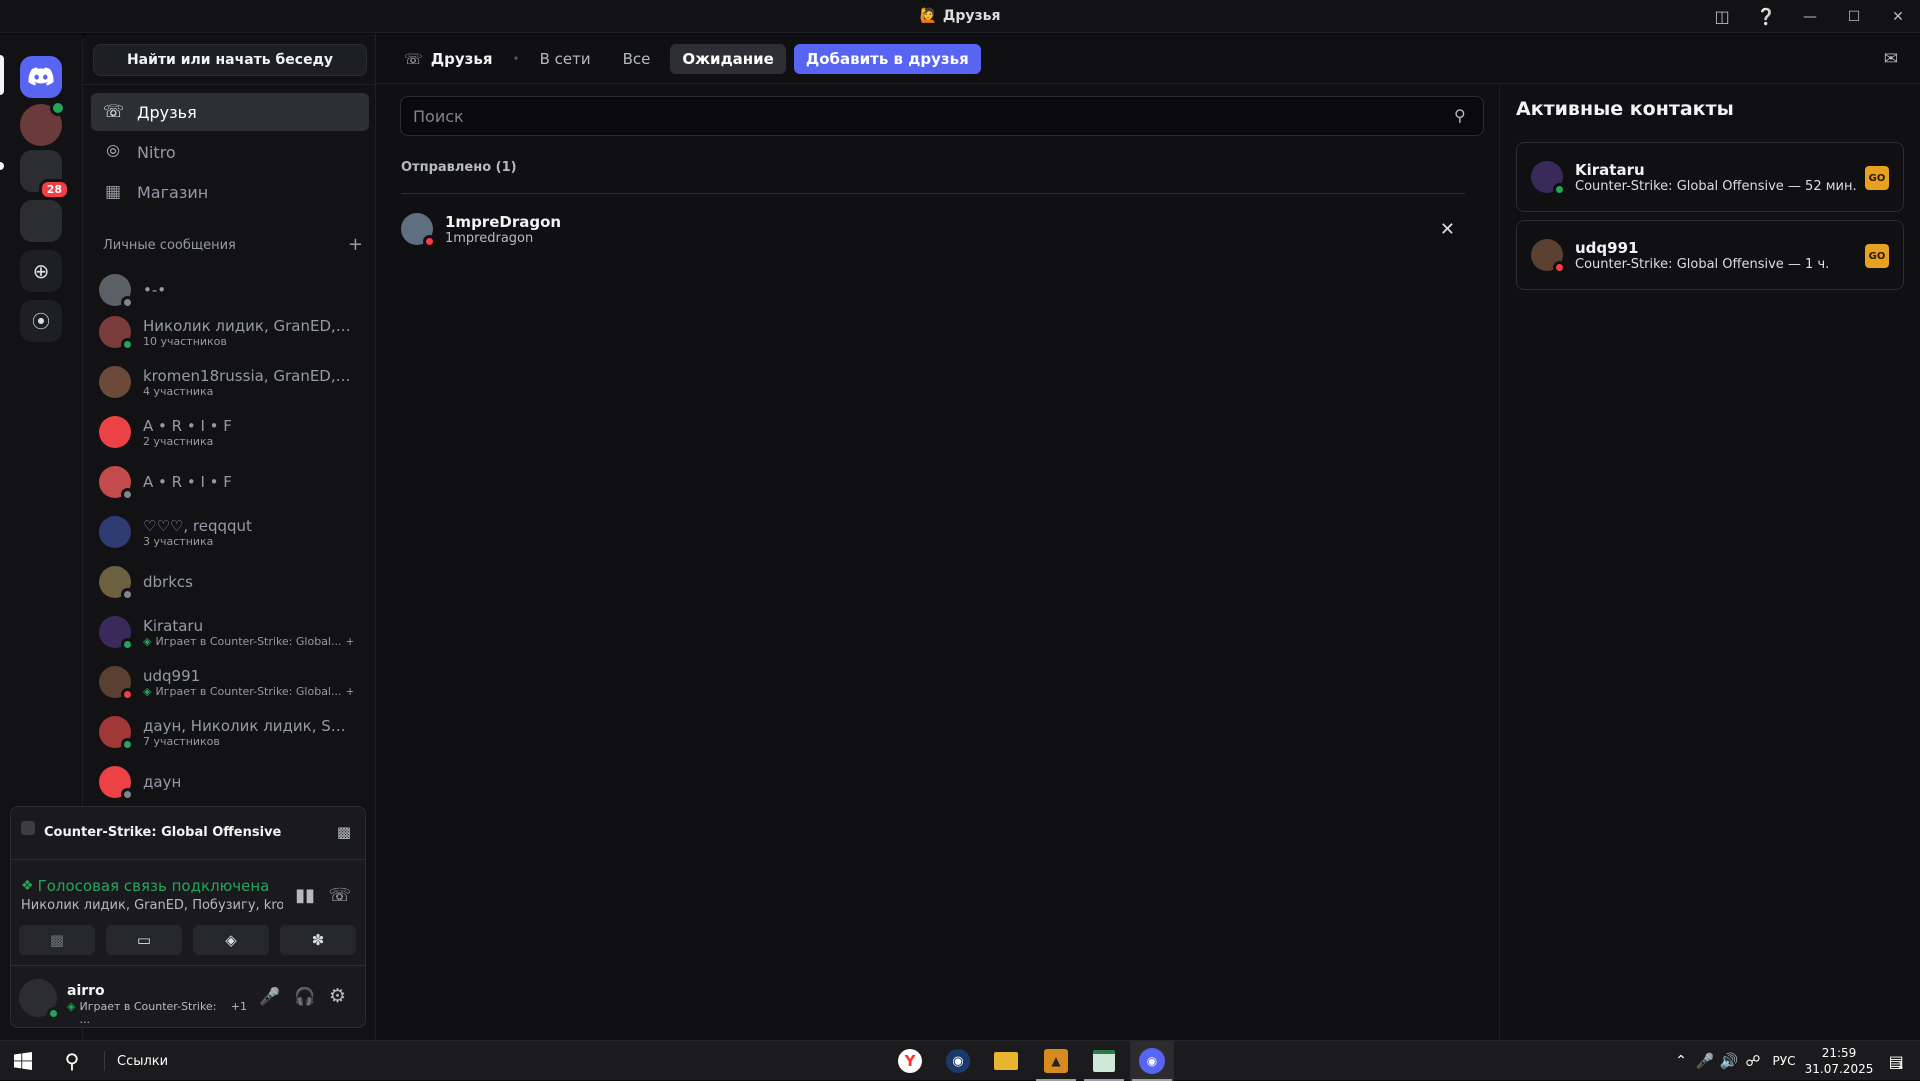 The image size is (1920, 1081). What do you see at coordinates (147, 691) in the screenshot?
I see `gamepad-icon: ◈` at bounding box center [147, 691].